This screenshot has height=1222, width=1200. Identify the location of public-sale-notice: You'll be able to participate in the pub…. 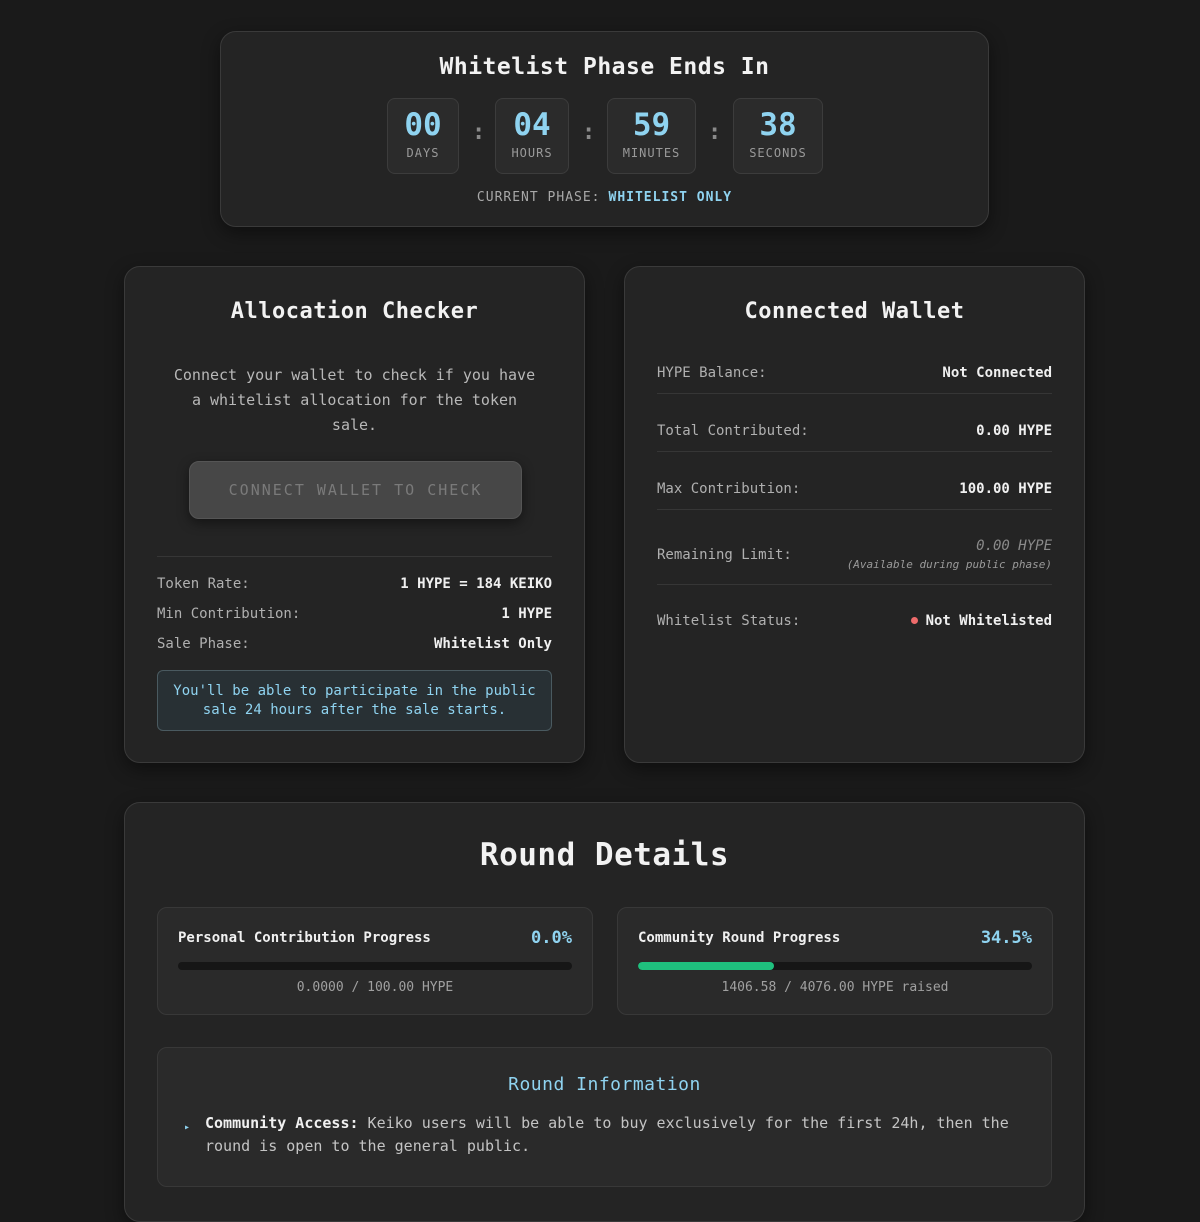
(354, 700).